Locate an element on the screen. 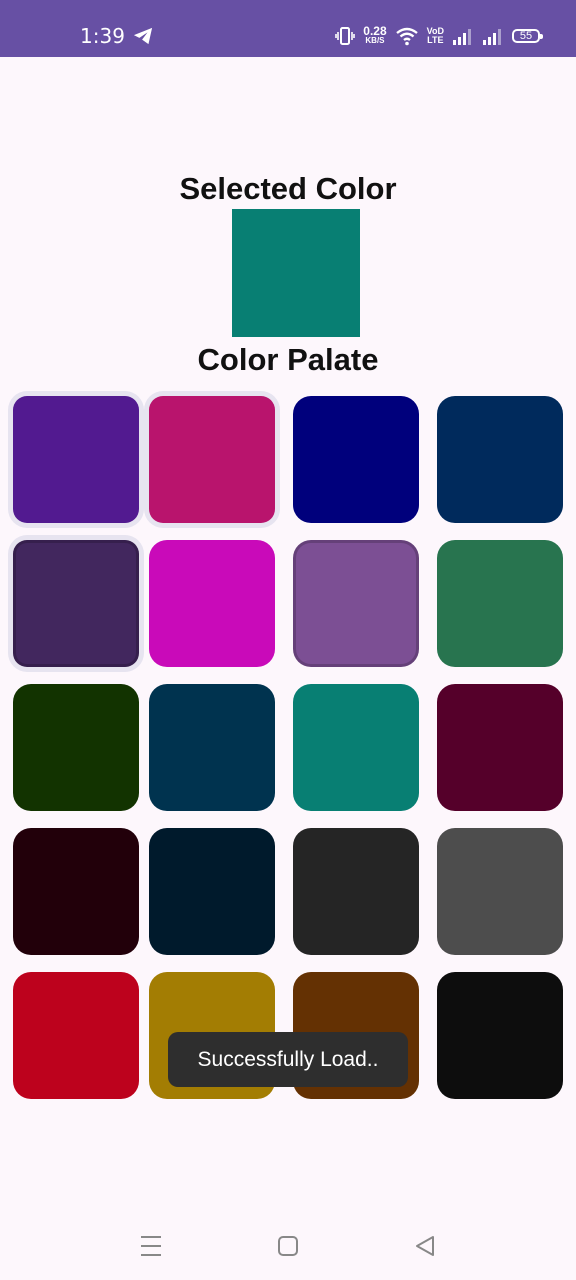 This screenshot has height=1280, width=576. home-icon is located at coordinates (288, 1246).